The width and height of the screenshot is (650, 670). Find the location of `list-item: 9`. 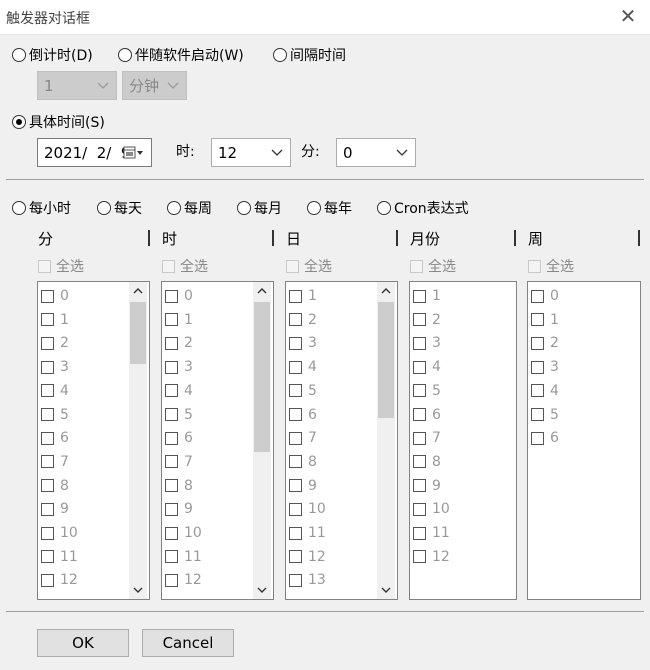

list-item: 9 is located at coordinates (303, 486).